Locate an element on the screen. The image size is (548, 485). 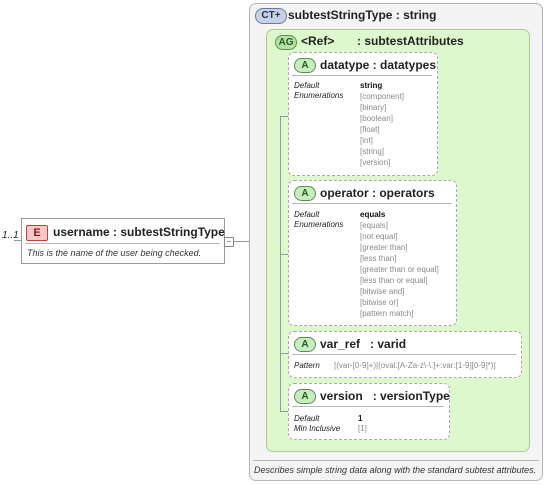
attribute-title: version : versionType is located at coordinates (385, 396).